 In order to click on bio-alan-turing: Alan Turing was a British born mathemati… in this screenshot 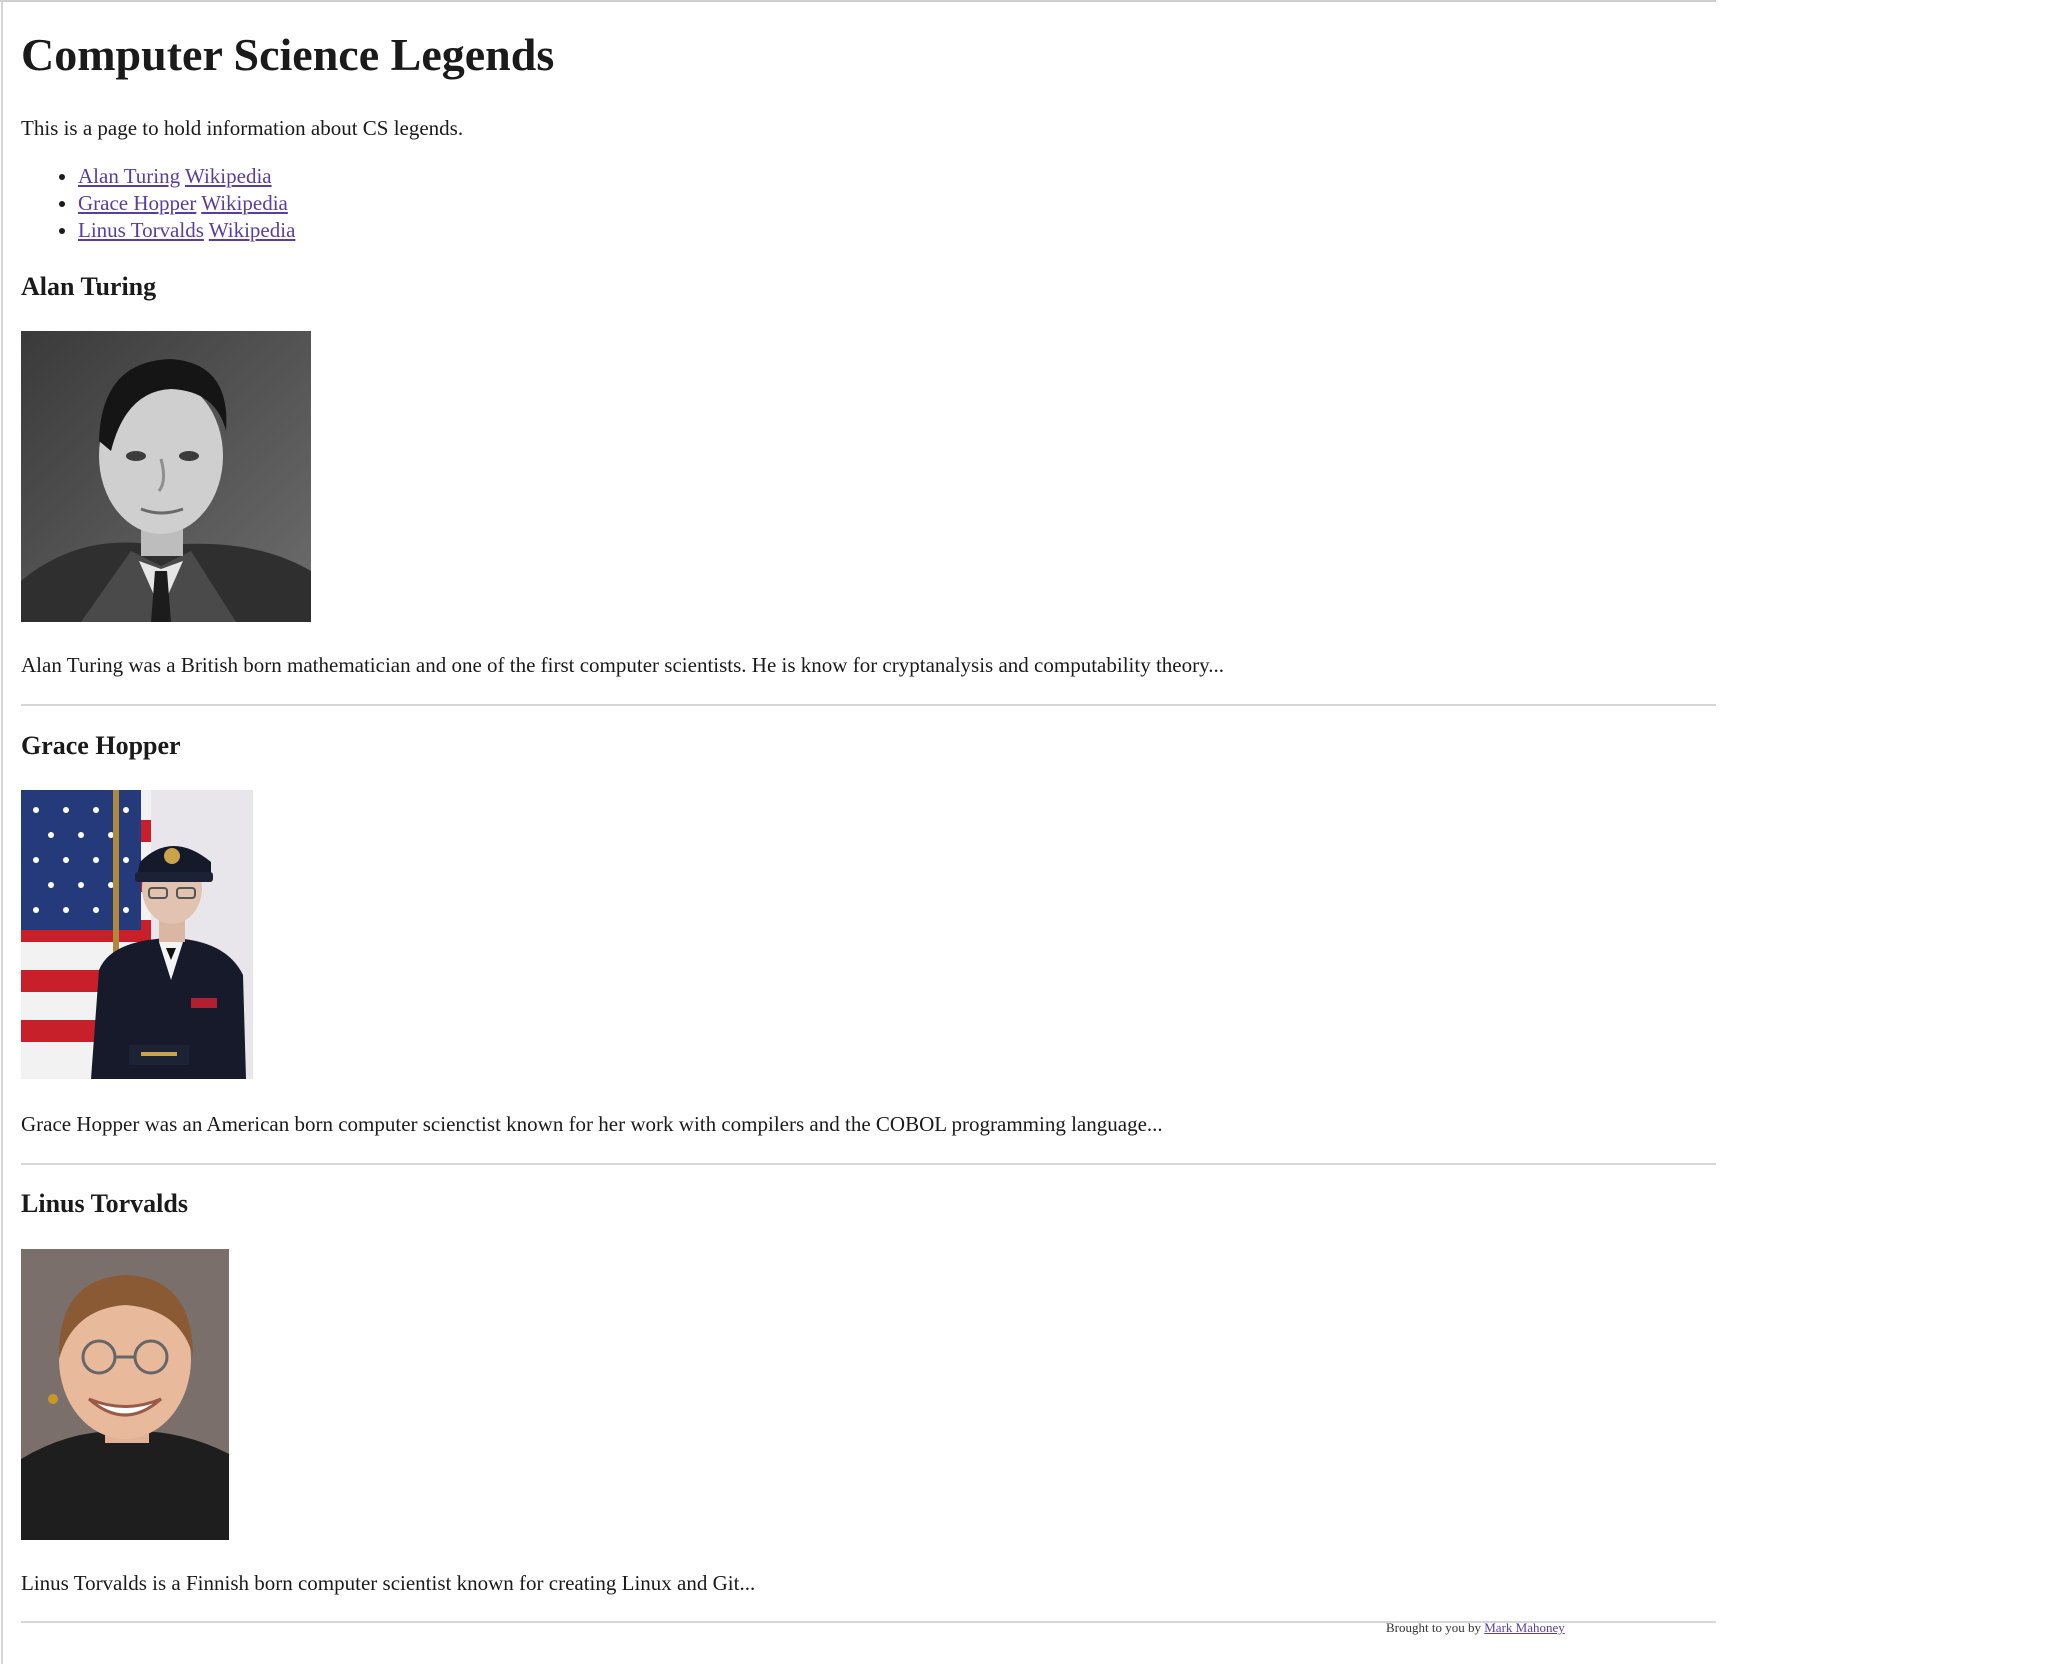, I will do `click(622, 665)`.